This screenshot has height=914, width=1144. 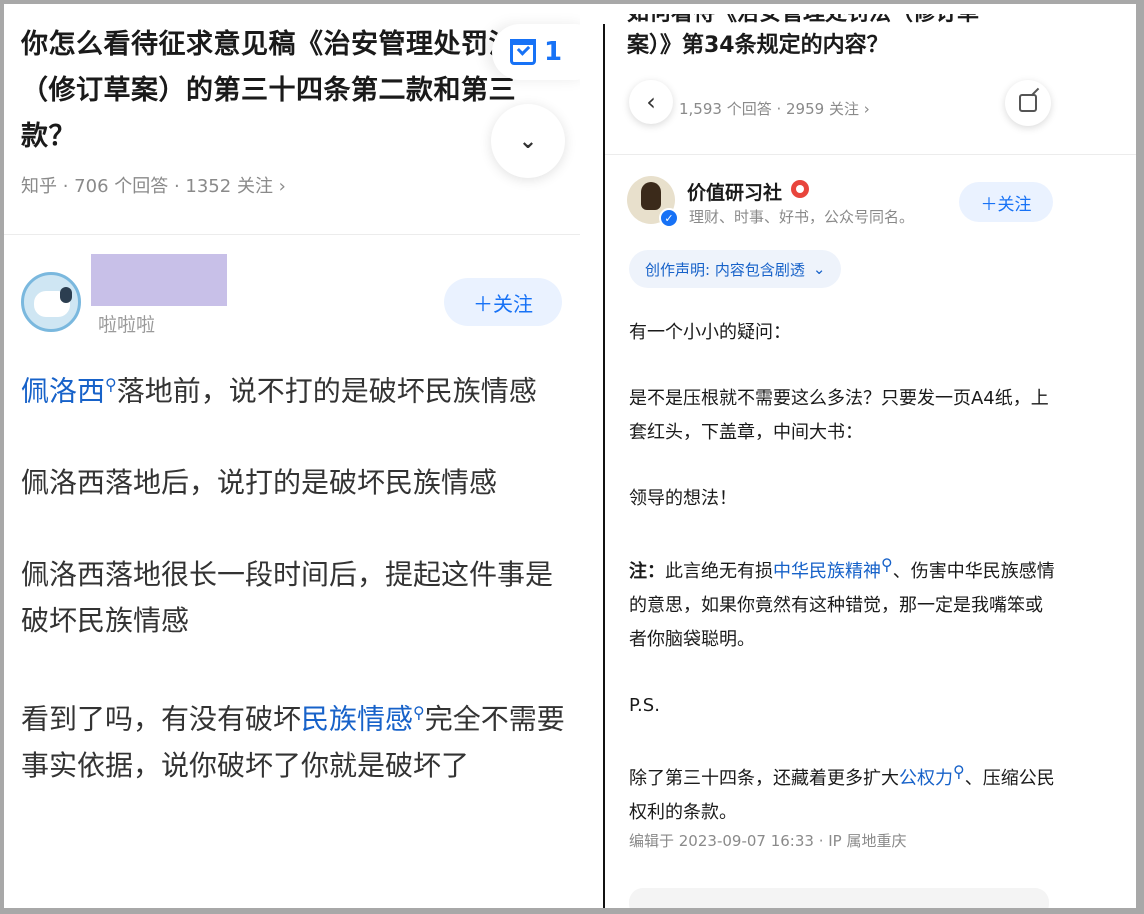 I want to click on question-meta: 知乎 · 706 个回答 · 1352 关注 ›, so click(x=153, y=185).